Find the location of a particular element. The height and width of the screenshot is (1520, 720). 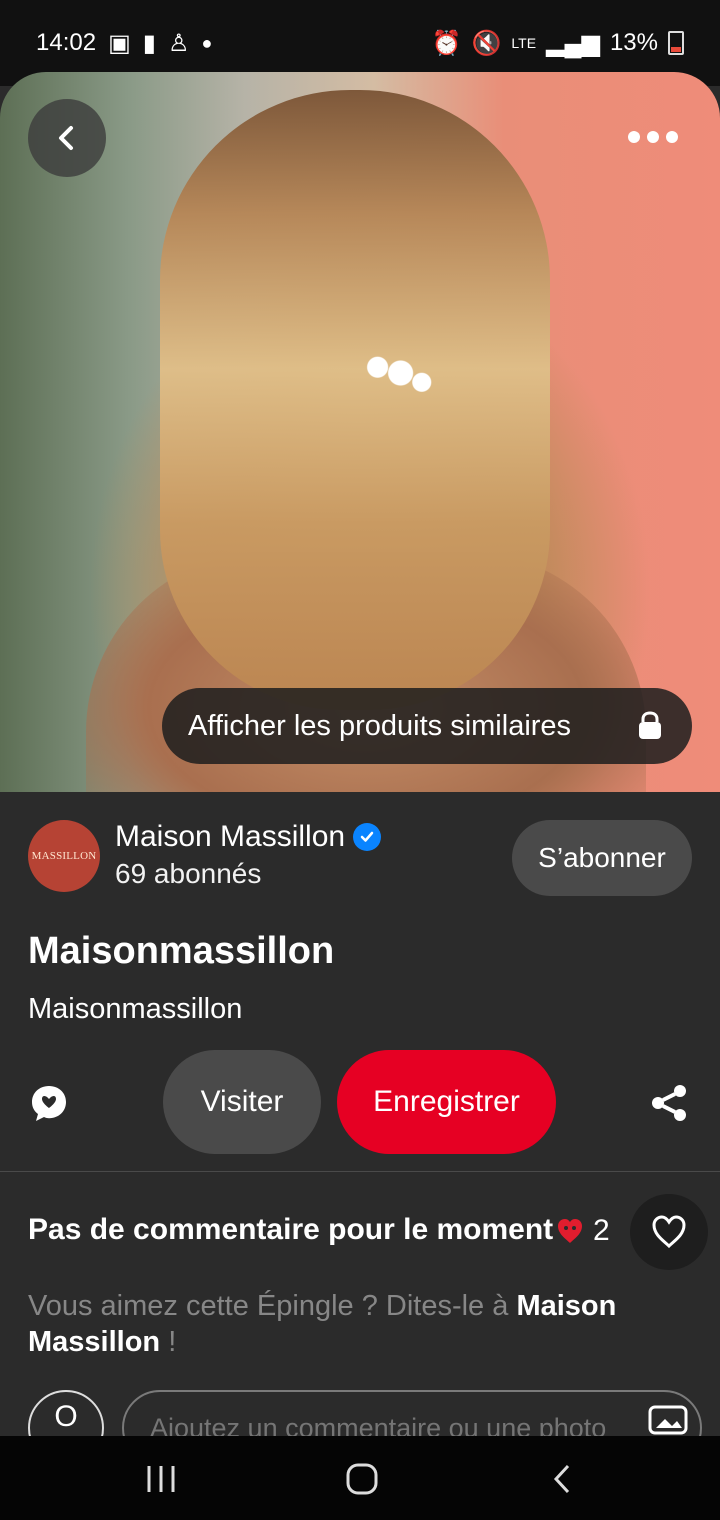

hair-accessory is located at coordinates (396, 373).